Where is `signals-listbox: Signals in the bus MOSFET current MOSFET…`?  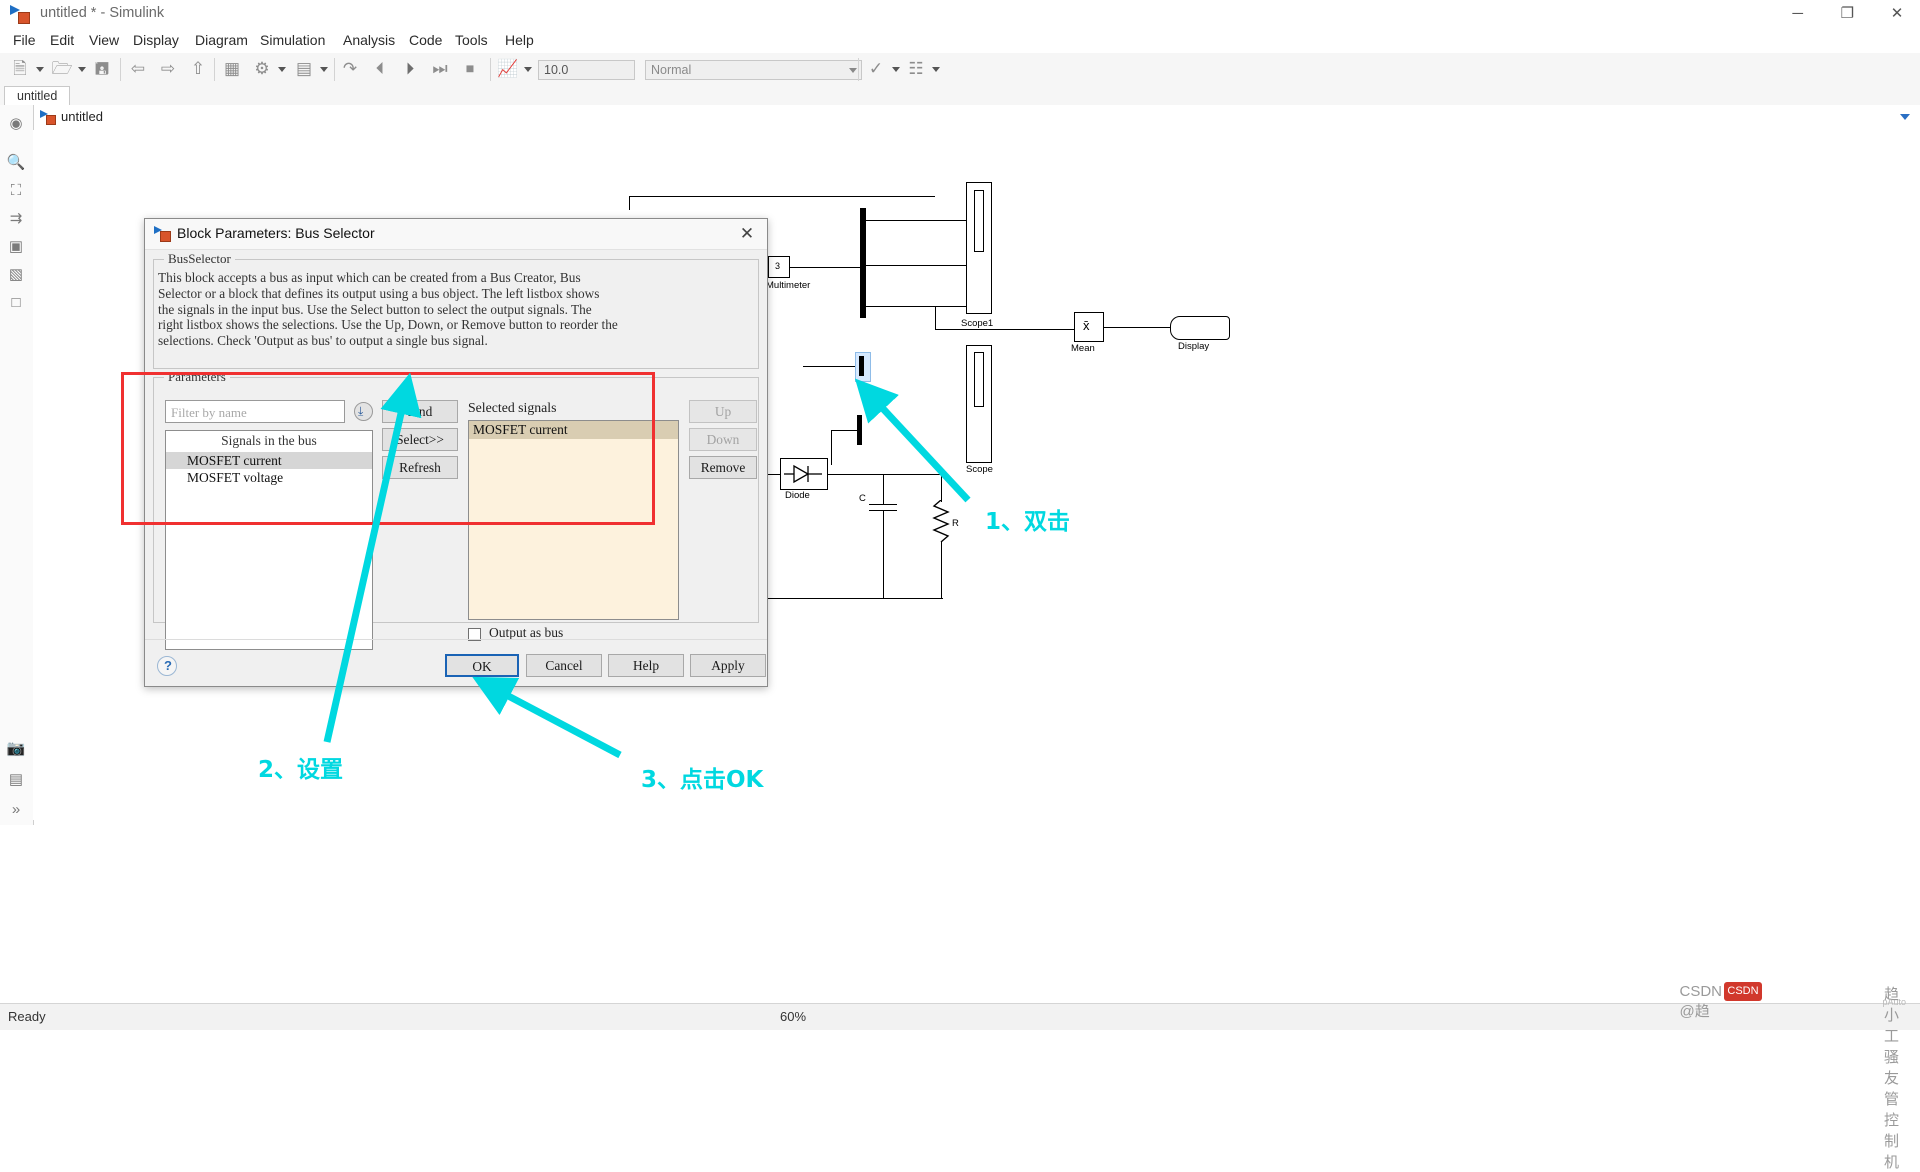
signals-listbox: Signals in the bus MOSFET current MOSFET… is located at coordinates (269, 540).